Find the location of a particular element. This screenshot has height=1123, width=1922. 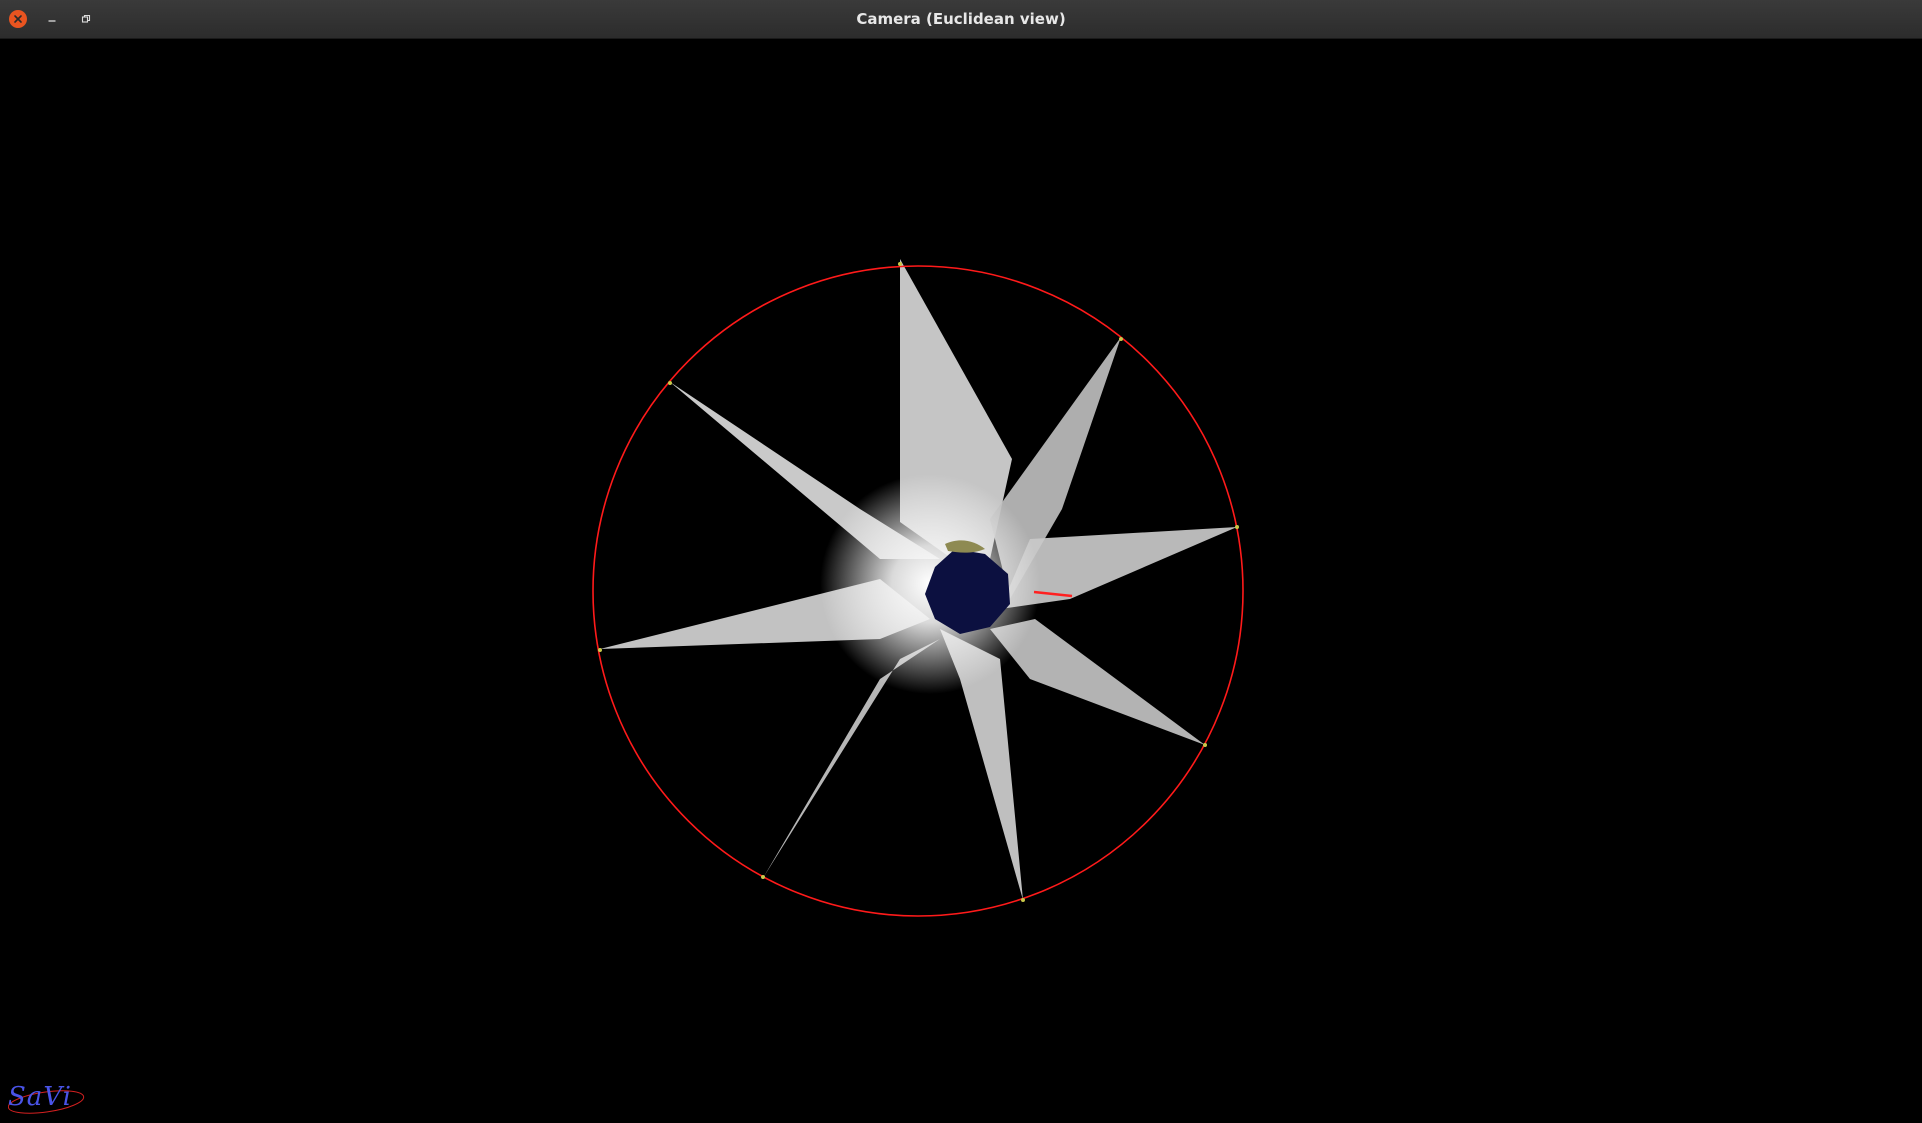

savi-logo: SaVi is located at coordinates (48, 1098).